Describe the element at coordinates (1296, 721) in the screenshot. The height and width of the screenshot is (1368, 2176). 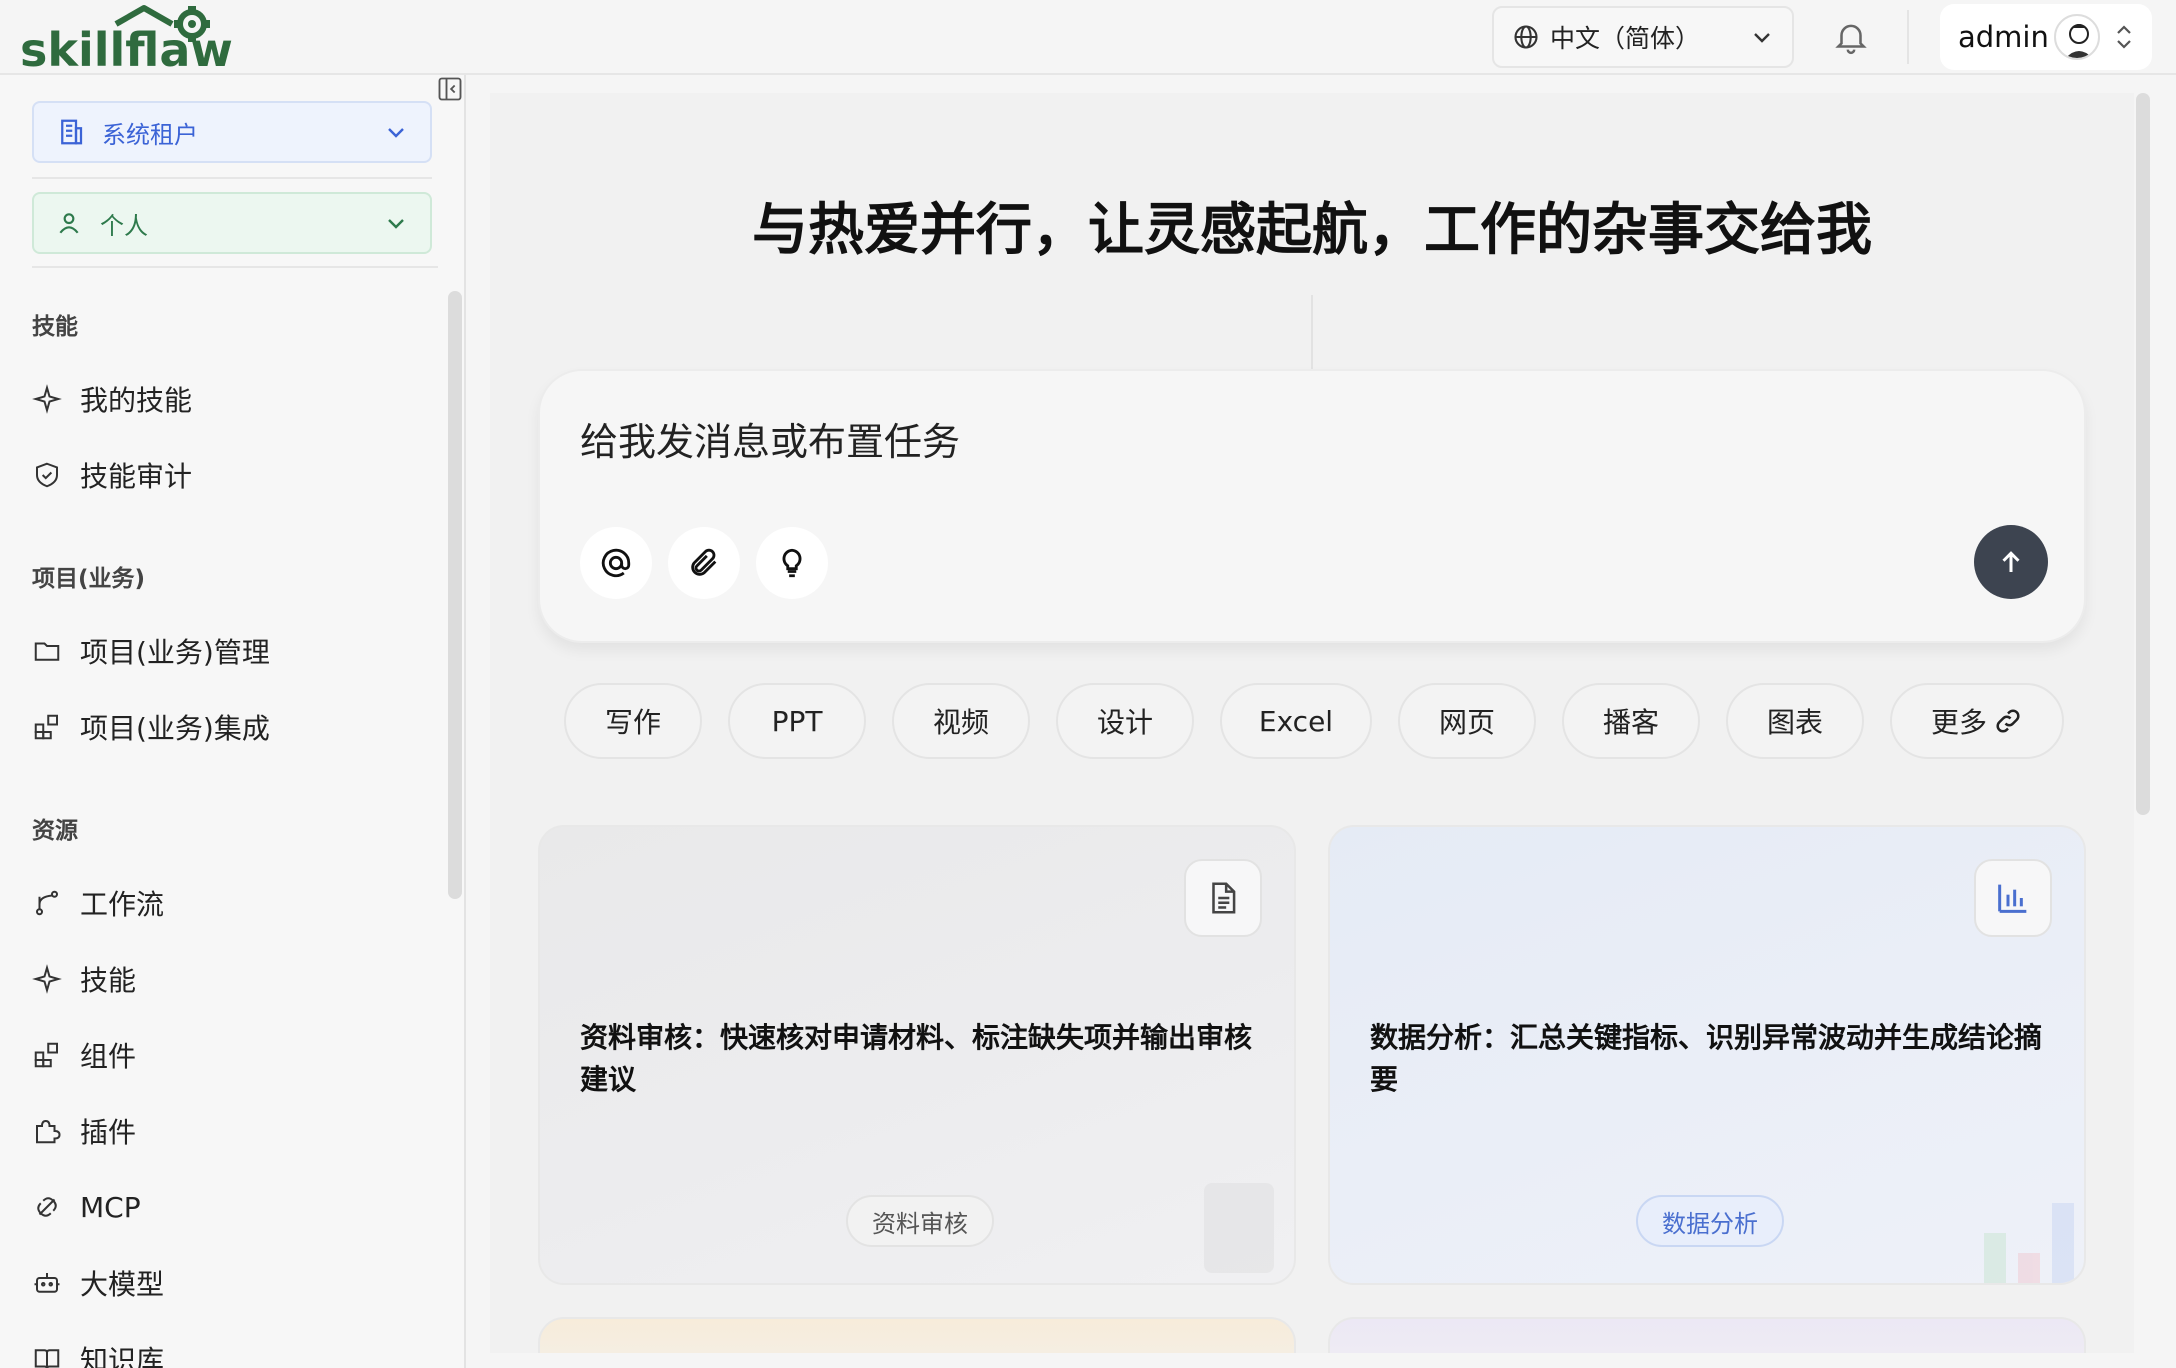
I see `chip-excel: Excel` at that location.